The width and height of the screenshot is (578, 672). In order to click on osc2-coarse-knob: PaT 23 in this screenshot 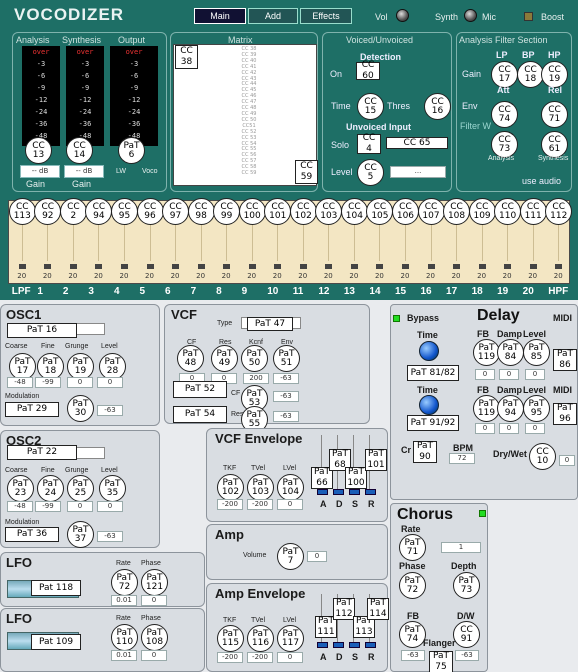, I will do `click(20, 488)`.